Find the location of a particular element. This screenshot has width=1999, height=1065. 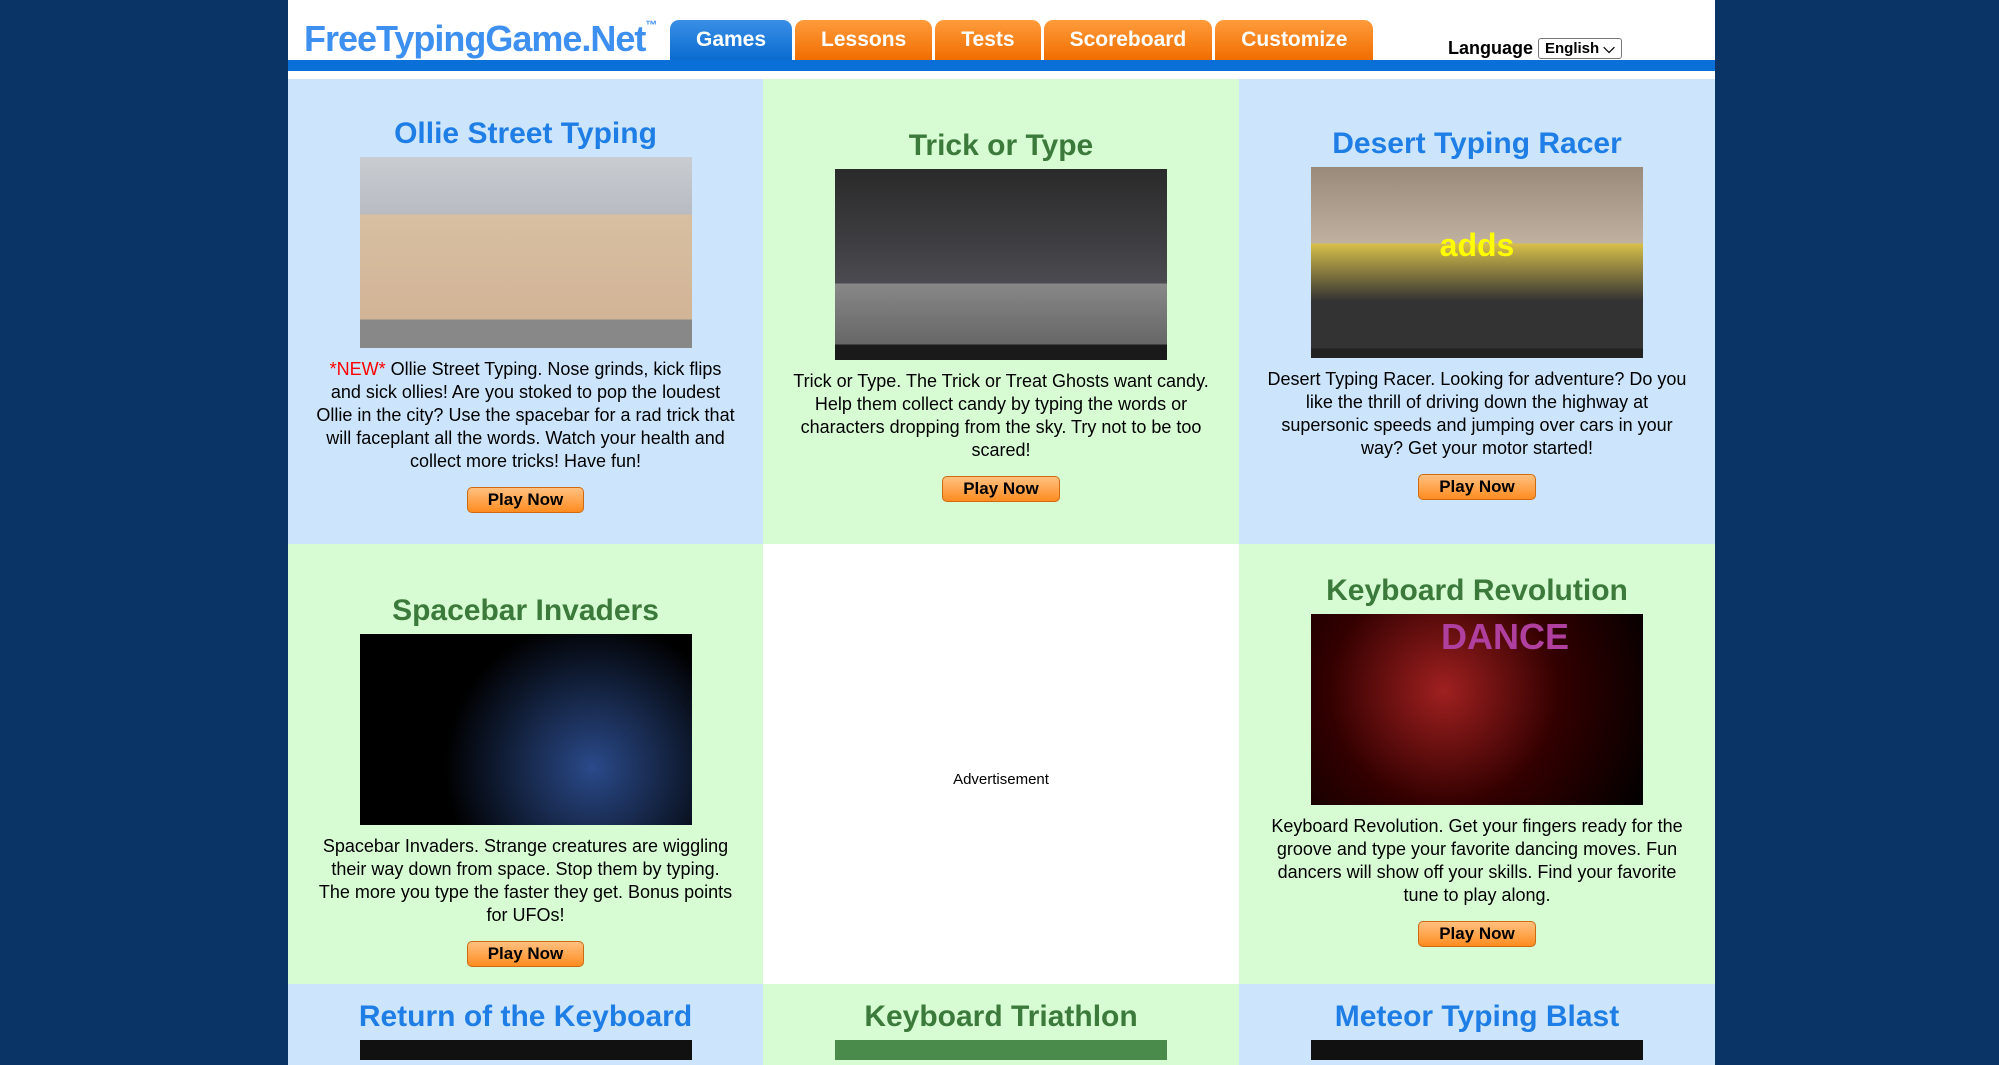

language-picker: Language English ⌵ is located at coordinates (1535, 48).